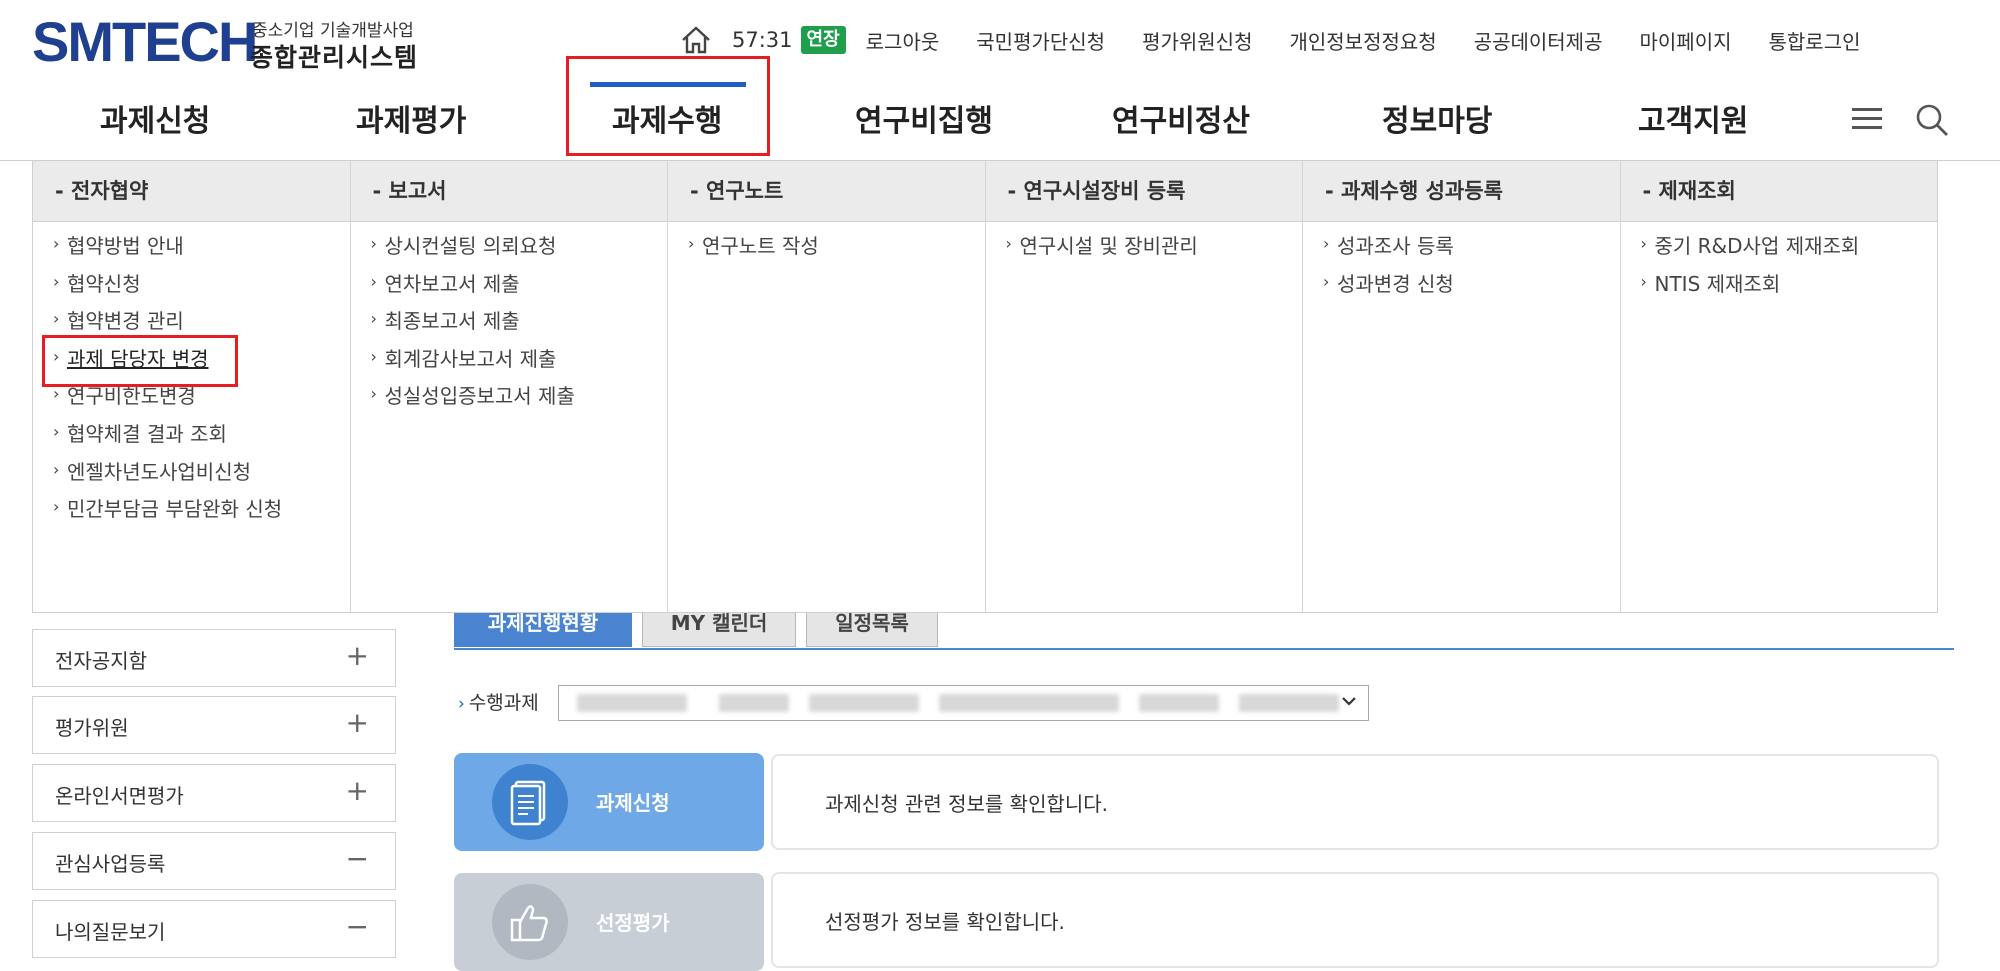  Describe the element at coordinates (1461, 191) in the screenshot. I see `mega-col-title: - 과제수행 성과등록` at that location.